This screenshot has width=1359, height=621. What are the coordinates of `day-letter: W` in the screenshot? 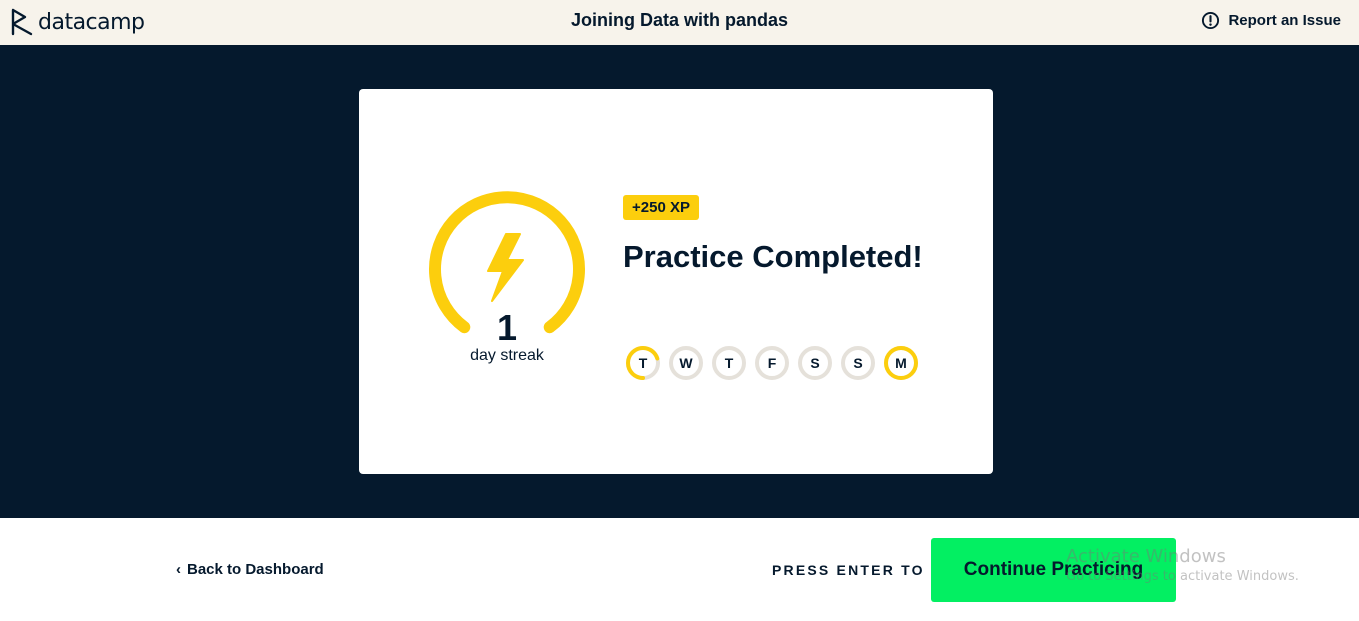 It's located at (686, 363).